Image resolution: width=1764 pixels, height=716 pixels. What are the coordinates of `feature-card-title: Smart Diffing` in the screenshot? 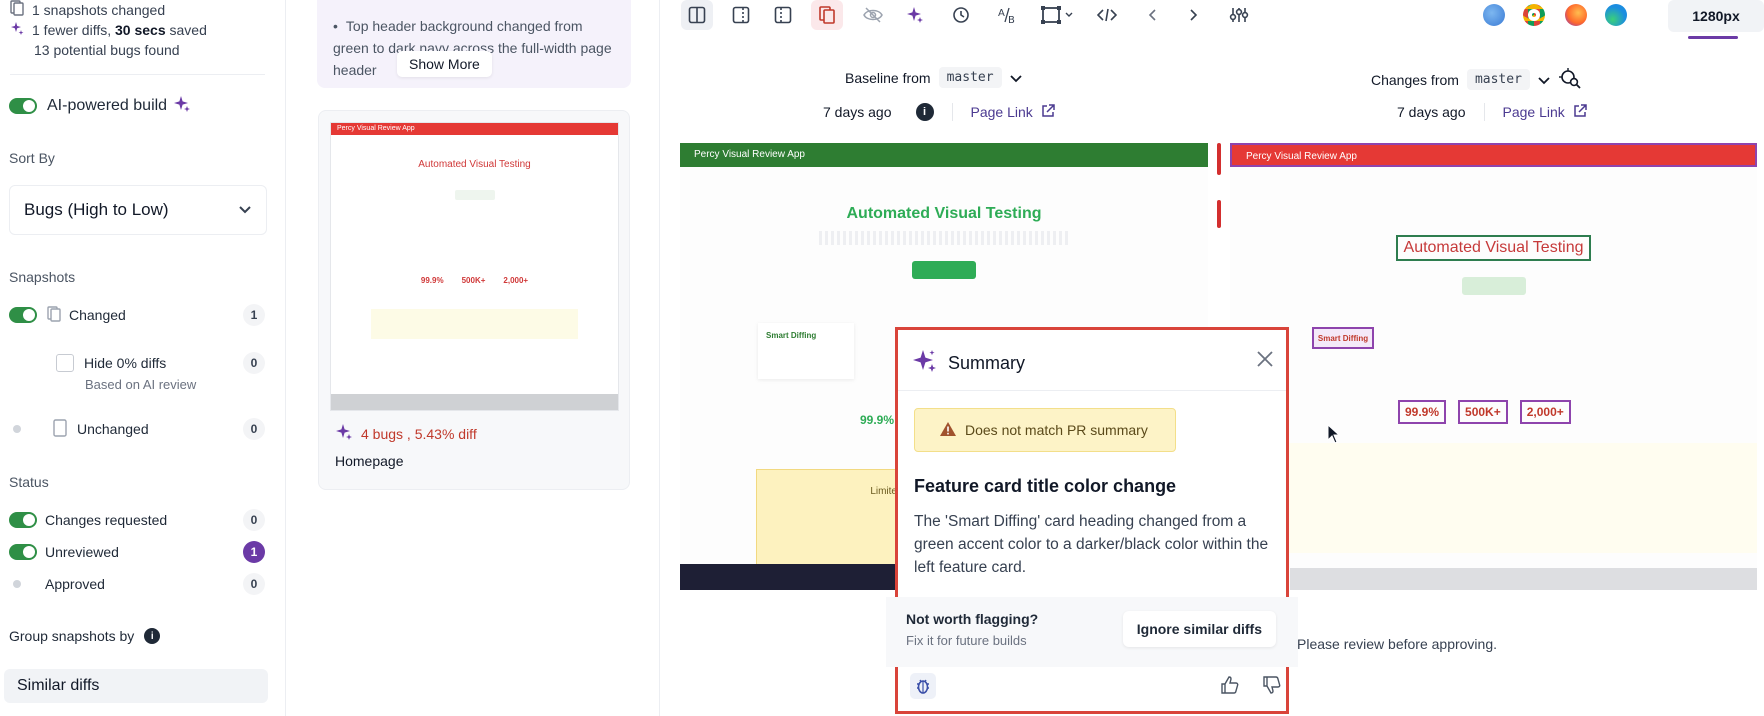 It's located at (791, 335).